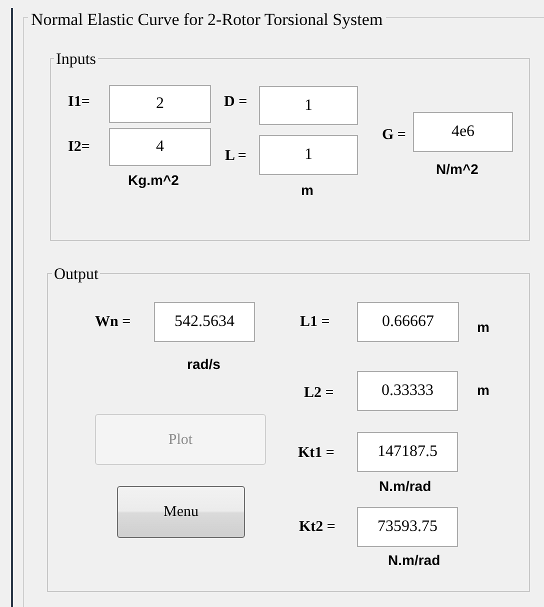 The image size is (544, 607). I want to click on field-label: Wn =, so click(113, 322).